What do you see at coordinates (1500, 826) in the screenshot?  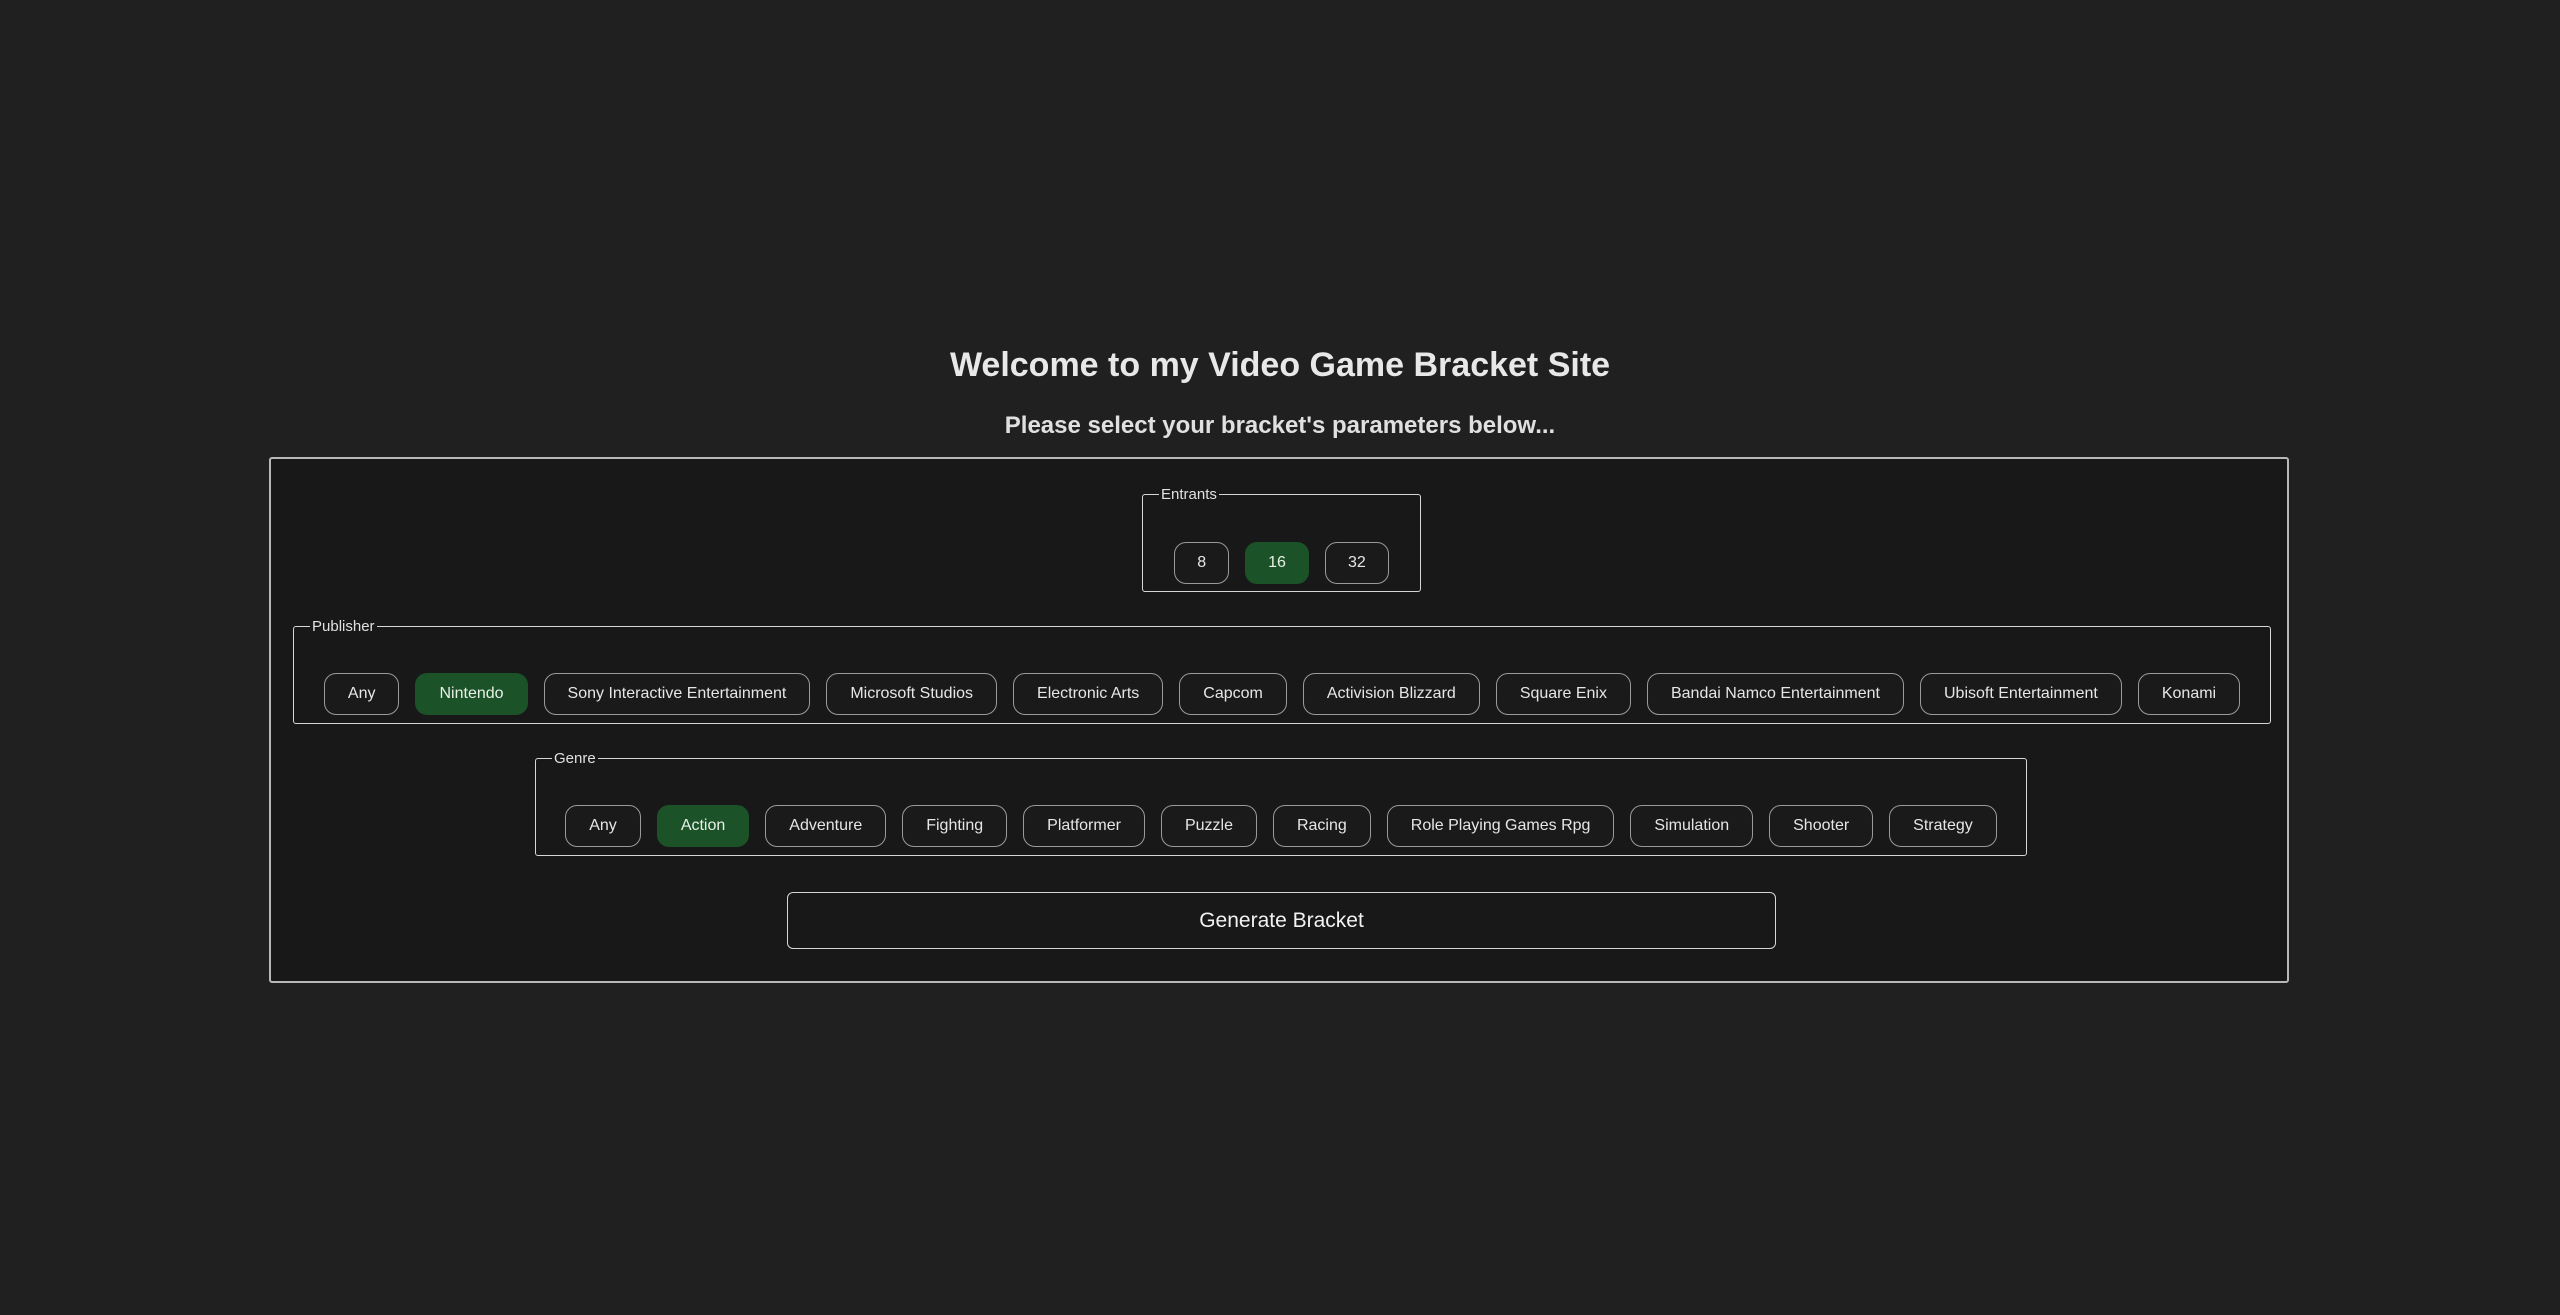 I see `genre-option-role-playing-games-rpg: Role Playing Games Rpg` at bounding box center [1500, 826].